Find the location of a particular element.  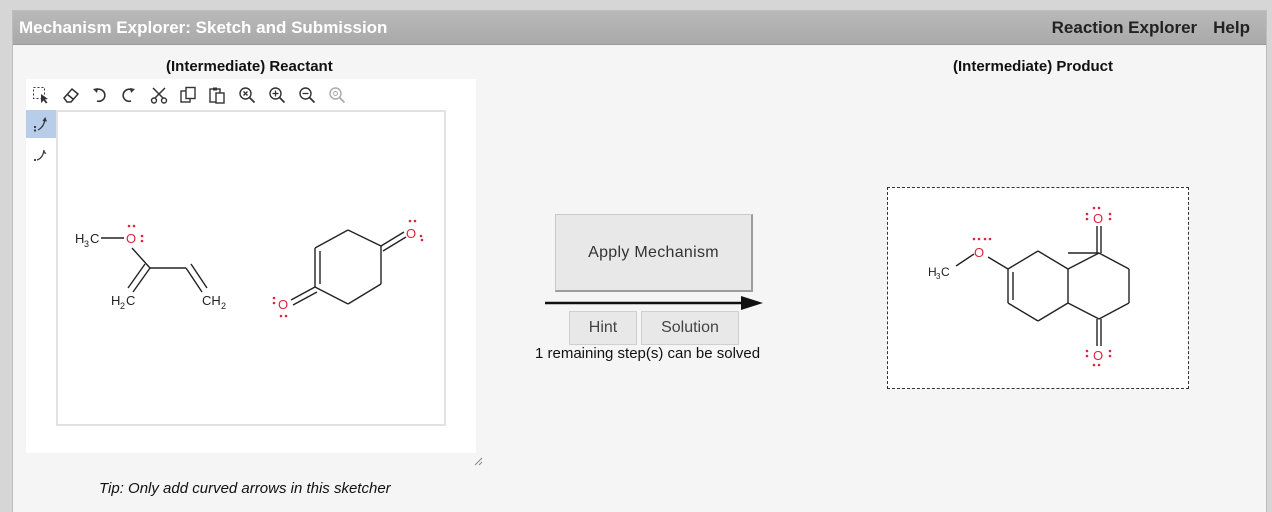

paste-icon is located at coordinates (217, 95).